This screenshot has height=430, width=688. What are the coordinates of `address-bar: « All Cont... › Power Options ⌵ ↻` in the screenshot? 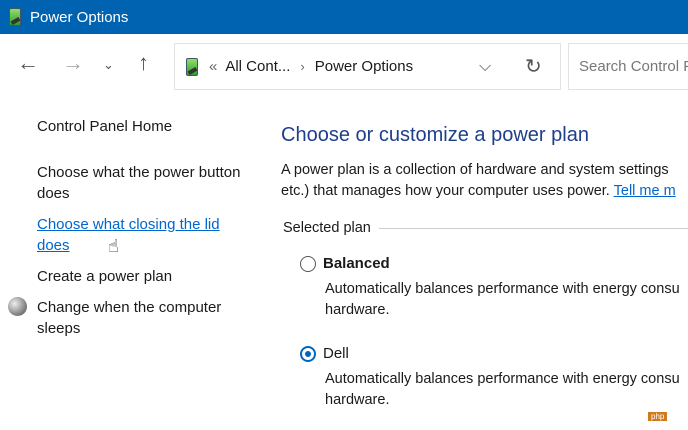 It's located at (367, 66).